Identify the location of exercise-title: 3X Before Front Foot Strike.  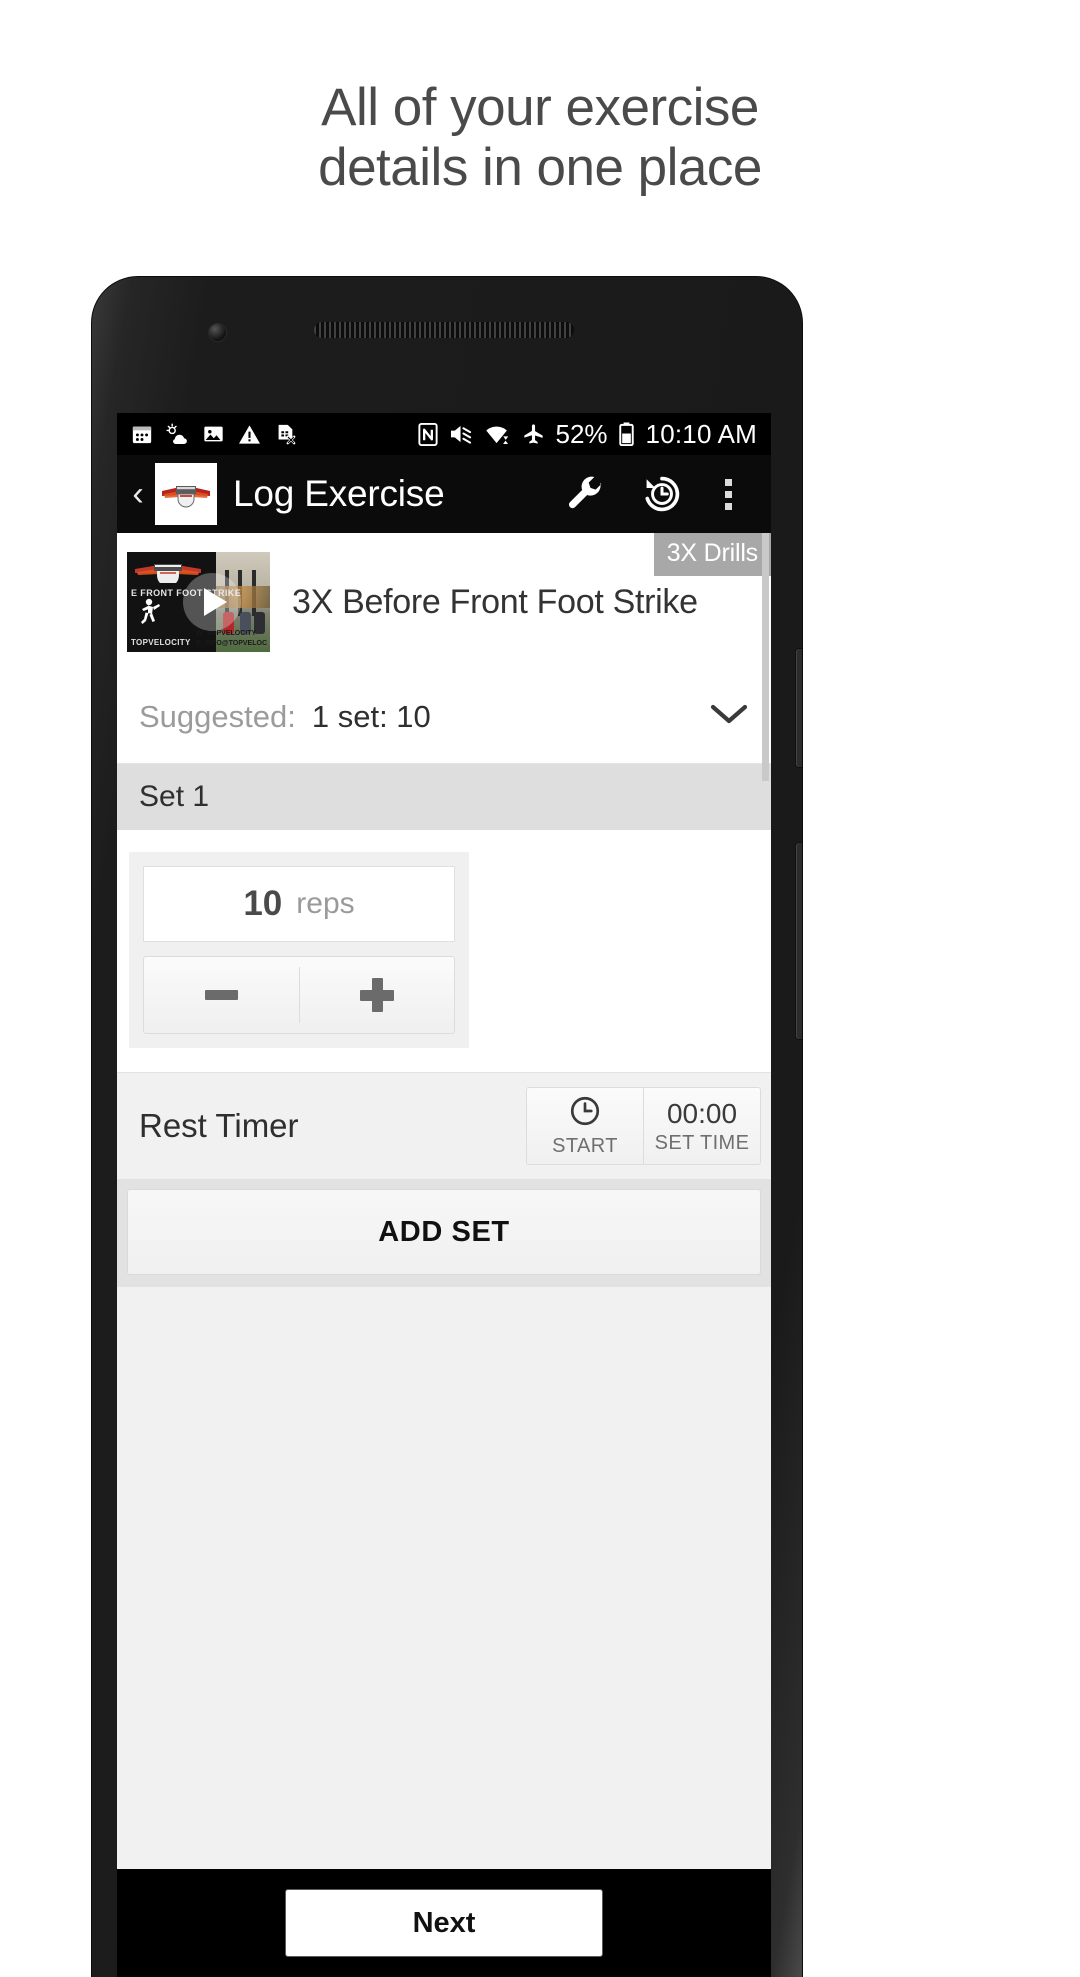
(495, 601).